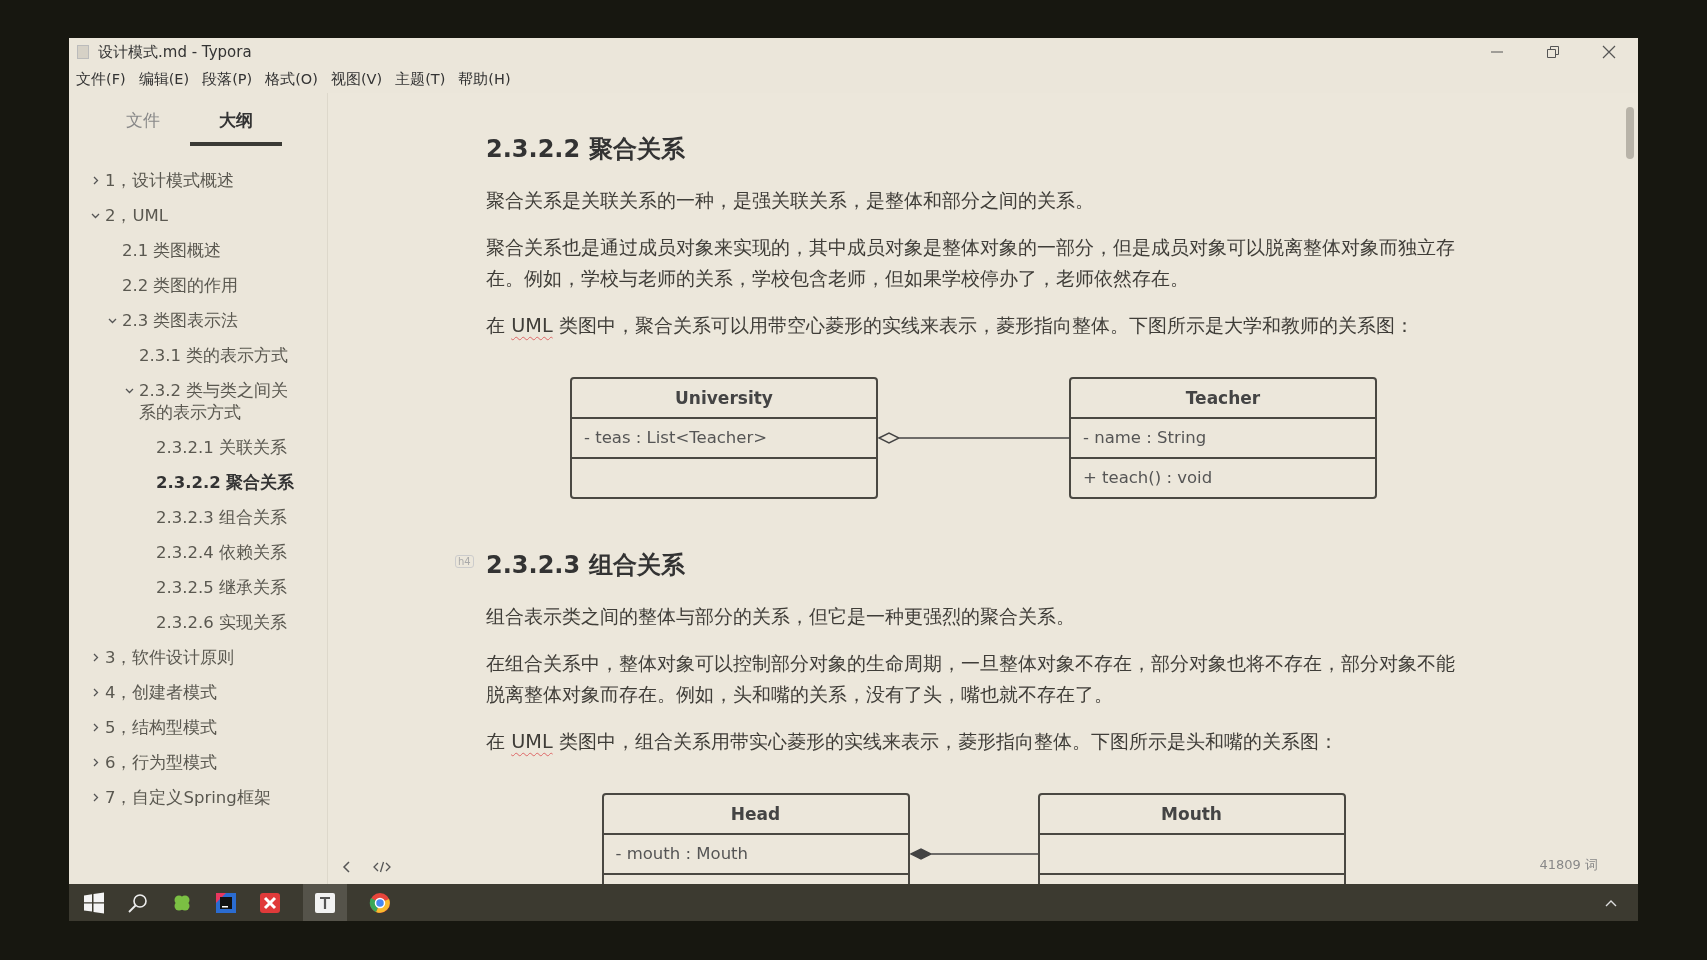  What do you see at coordinates (585, 565) in the screenshot?
I see `section-heading: 2.3.2.3 组合关系` at bounding box center [585, 565].